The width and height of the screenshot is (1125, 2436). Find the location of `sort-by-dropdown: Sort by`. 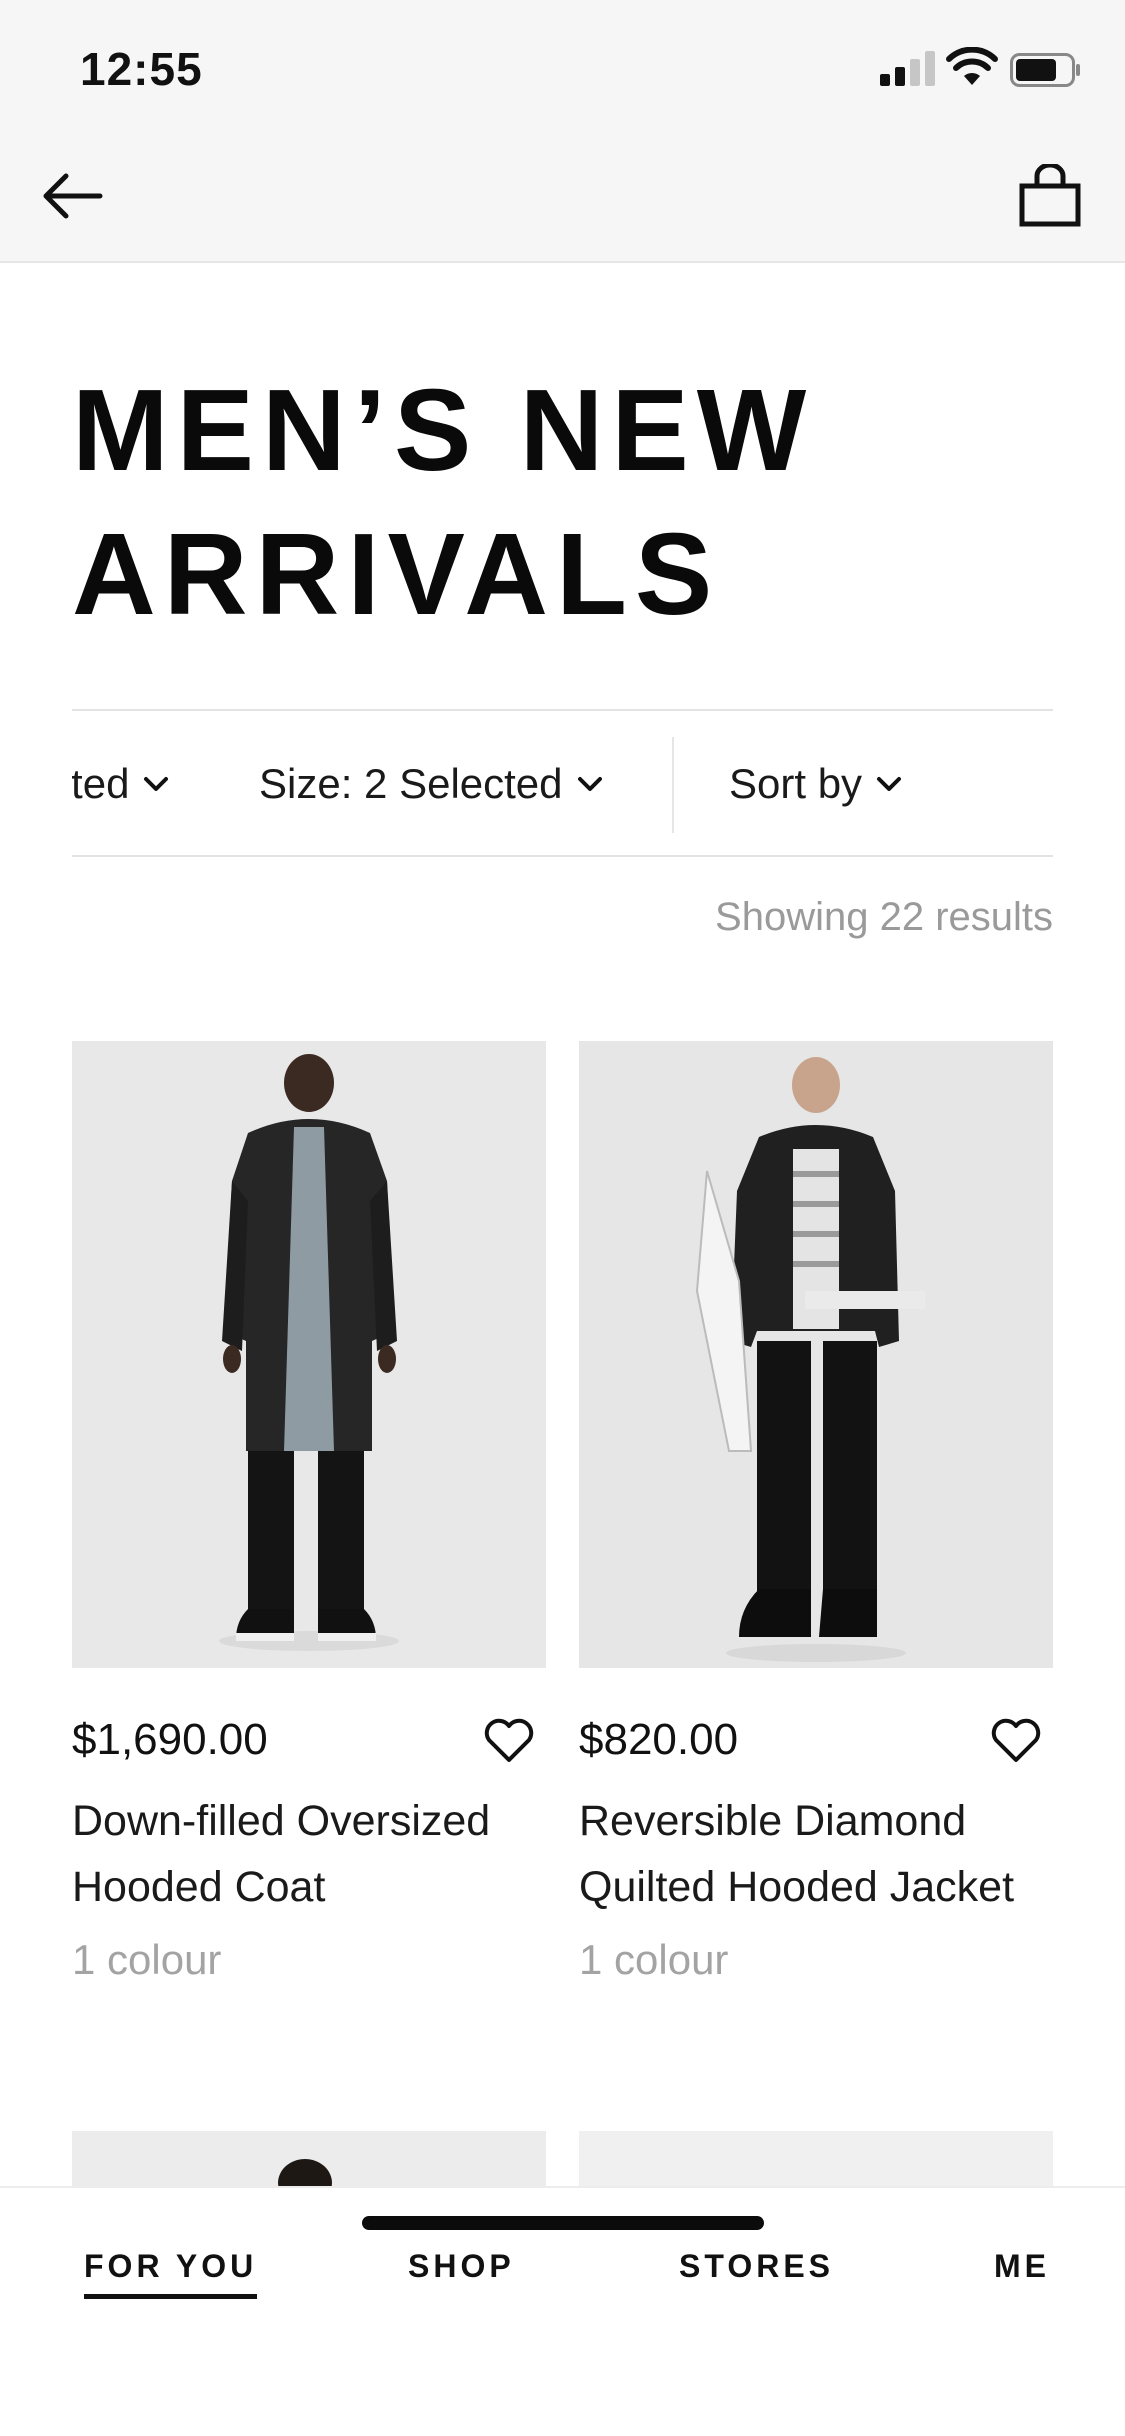

sort-by-dropdown: Sort by is located at coordinates (815, 783).